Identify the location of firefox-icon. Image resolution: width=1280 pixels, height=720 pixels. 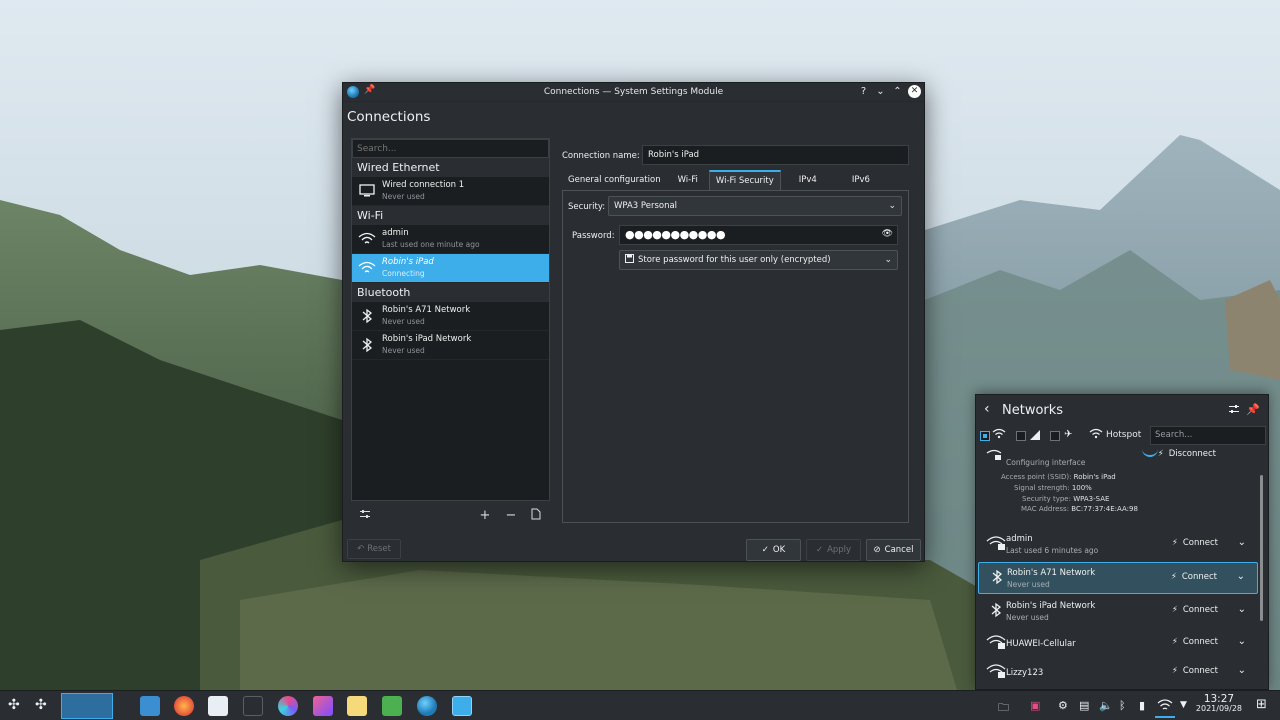
(184, 706).